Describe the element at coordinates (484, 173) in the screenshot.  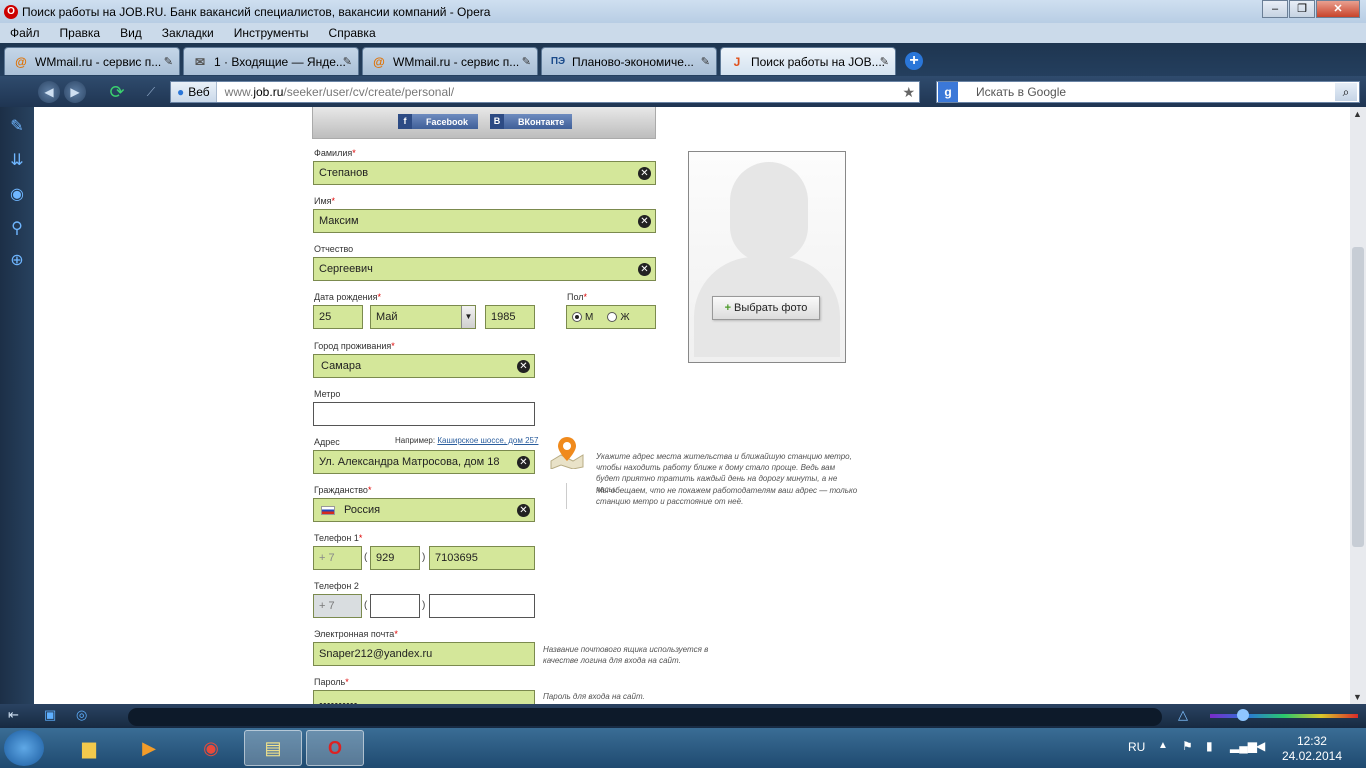
I see `surname-field: Степанов ✕` at that location.